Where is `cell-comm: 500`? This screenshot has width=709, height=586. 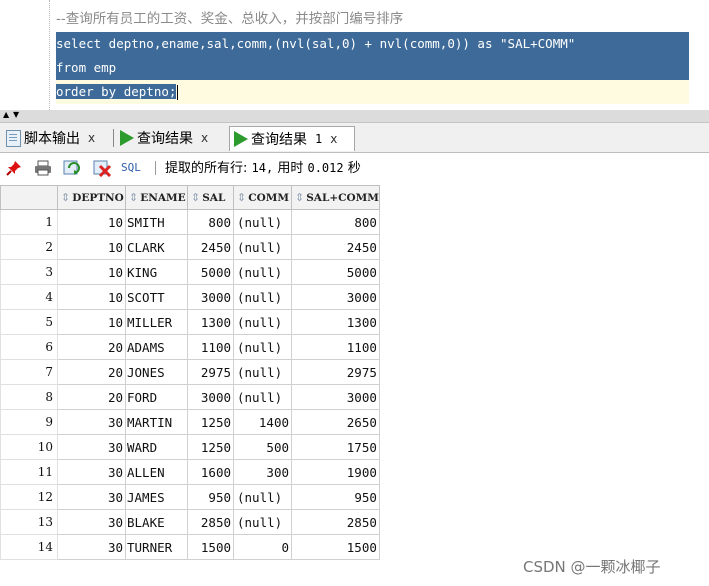
cell-comm: 500 is located at coordinates (262, 447).